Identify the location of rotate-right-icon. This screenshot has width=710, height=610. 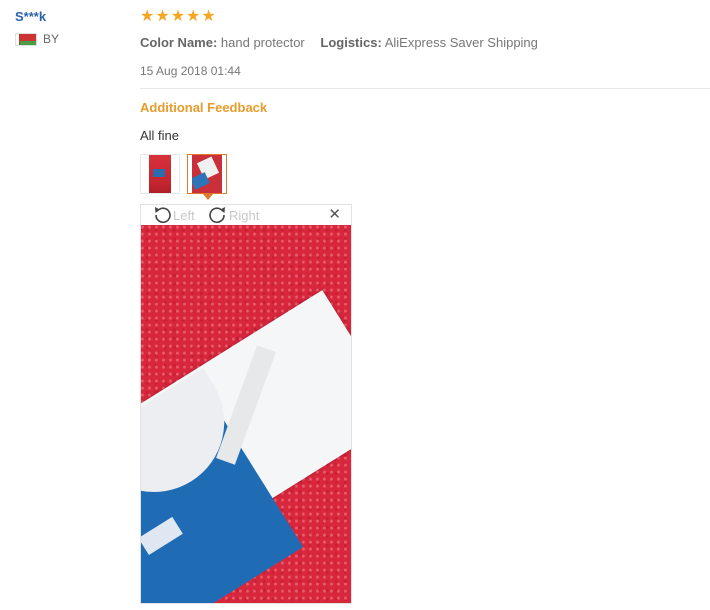
(217, 215).